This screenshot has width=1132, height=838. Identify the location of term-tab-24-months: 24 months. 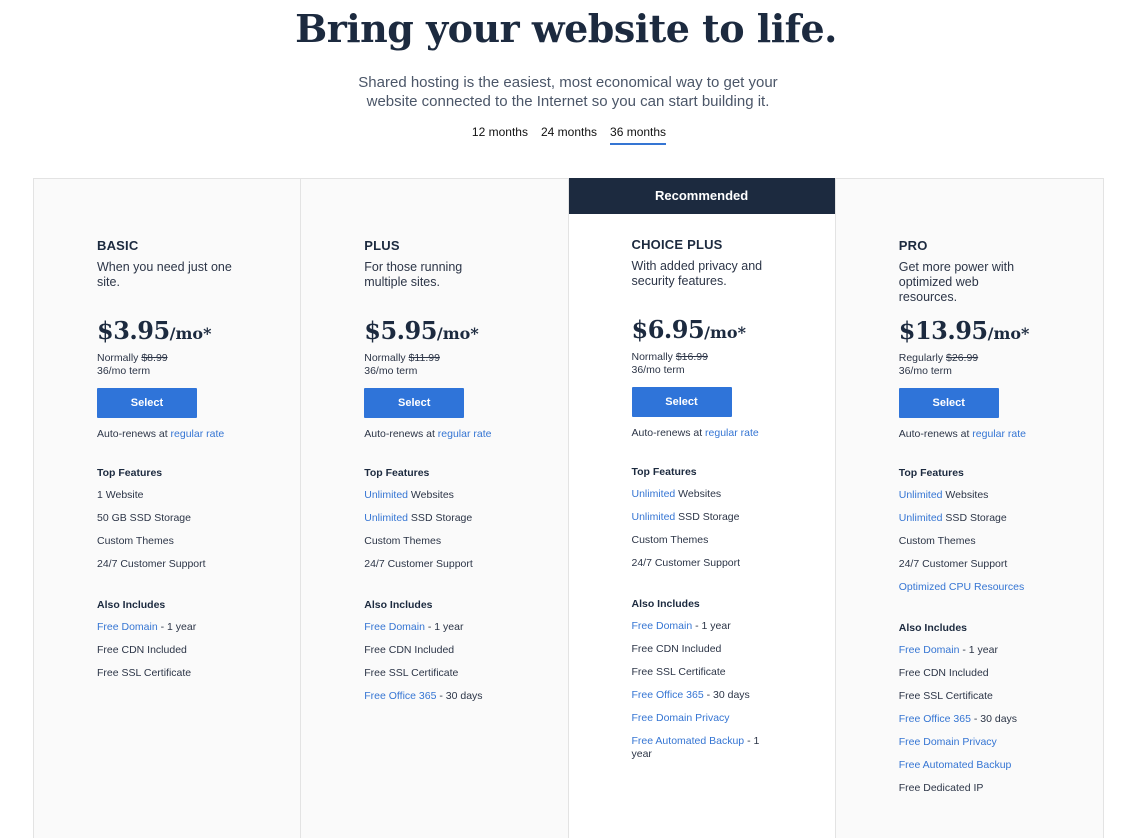
(569, 135).